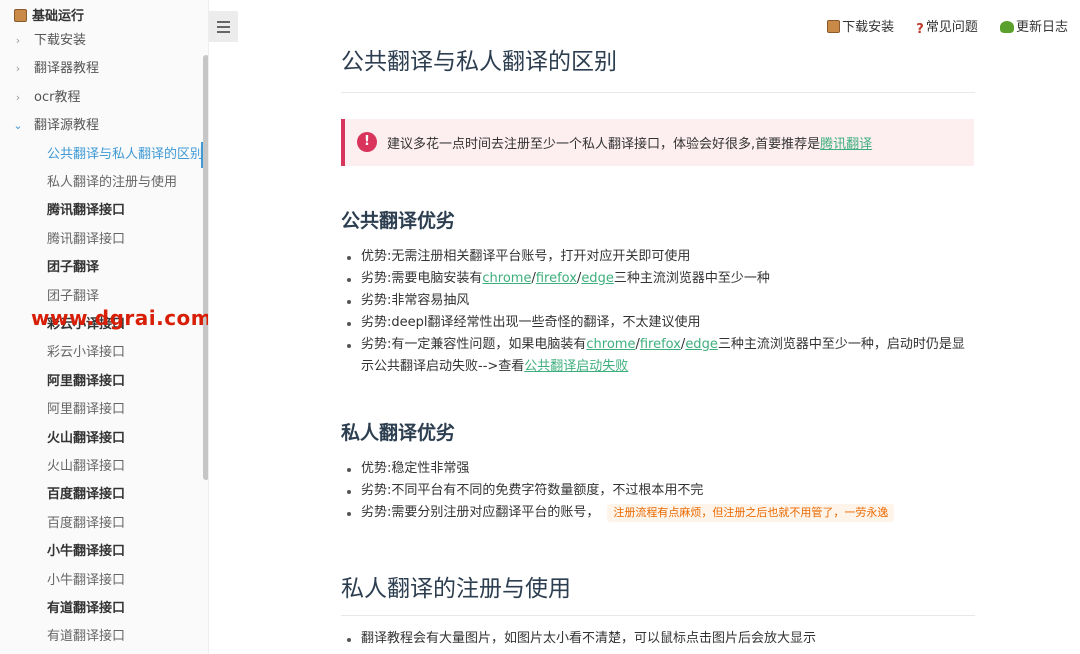 Image resolution: width=1080 pixels, height=654 pixels. What do you see at coordinates (422, 278) in the screenshot?
I see `list-item-text: 劣势:需要电脑安装有` at bounding box center [422, 278].